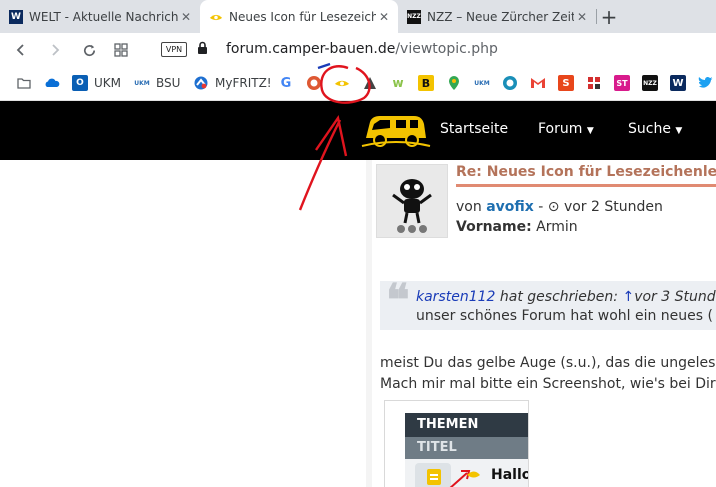 This screenshot has width=716, height=487. Describe the element at coordinates (558, 297) in the screenshot. I see `quote-wrote-label: hat geschrieben:` at that location.